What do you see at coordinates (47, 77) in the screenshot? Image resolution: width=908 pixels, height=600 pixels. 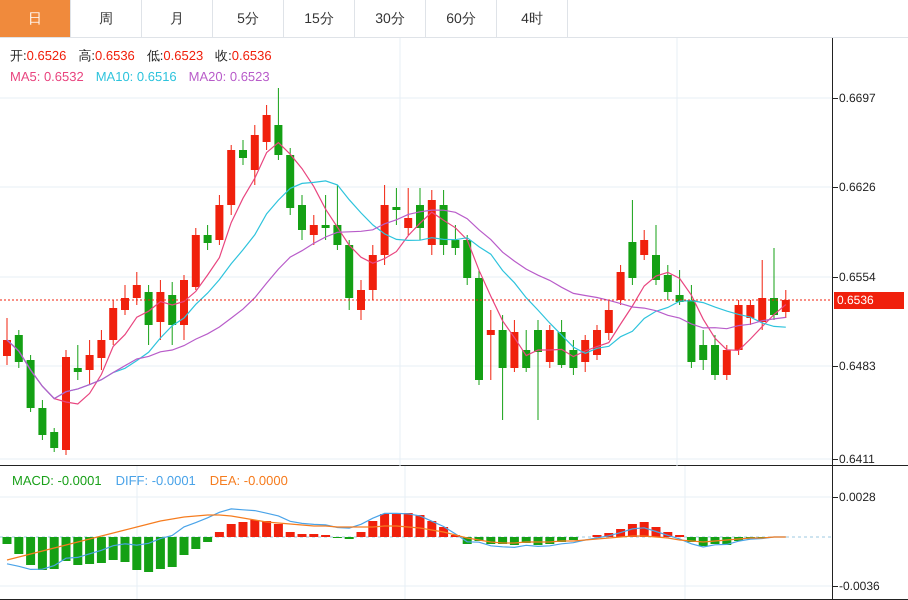 I see `ma-legend-label: MA5: 0.6532` at bounding box center [47, 77].